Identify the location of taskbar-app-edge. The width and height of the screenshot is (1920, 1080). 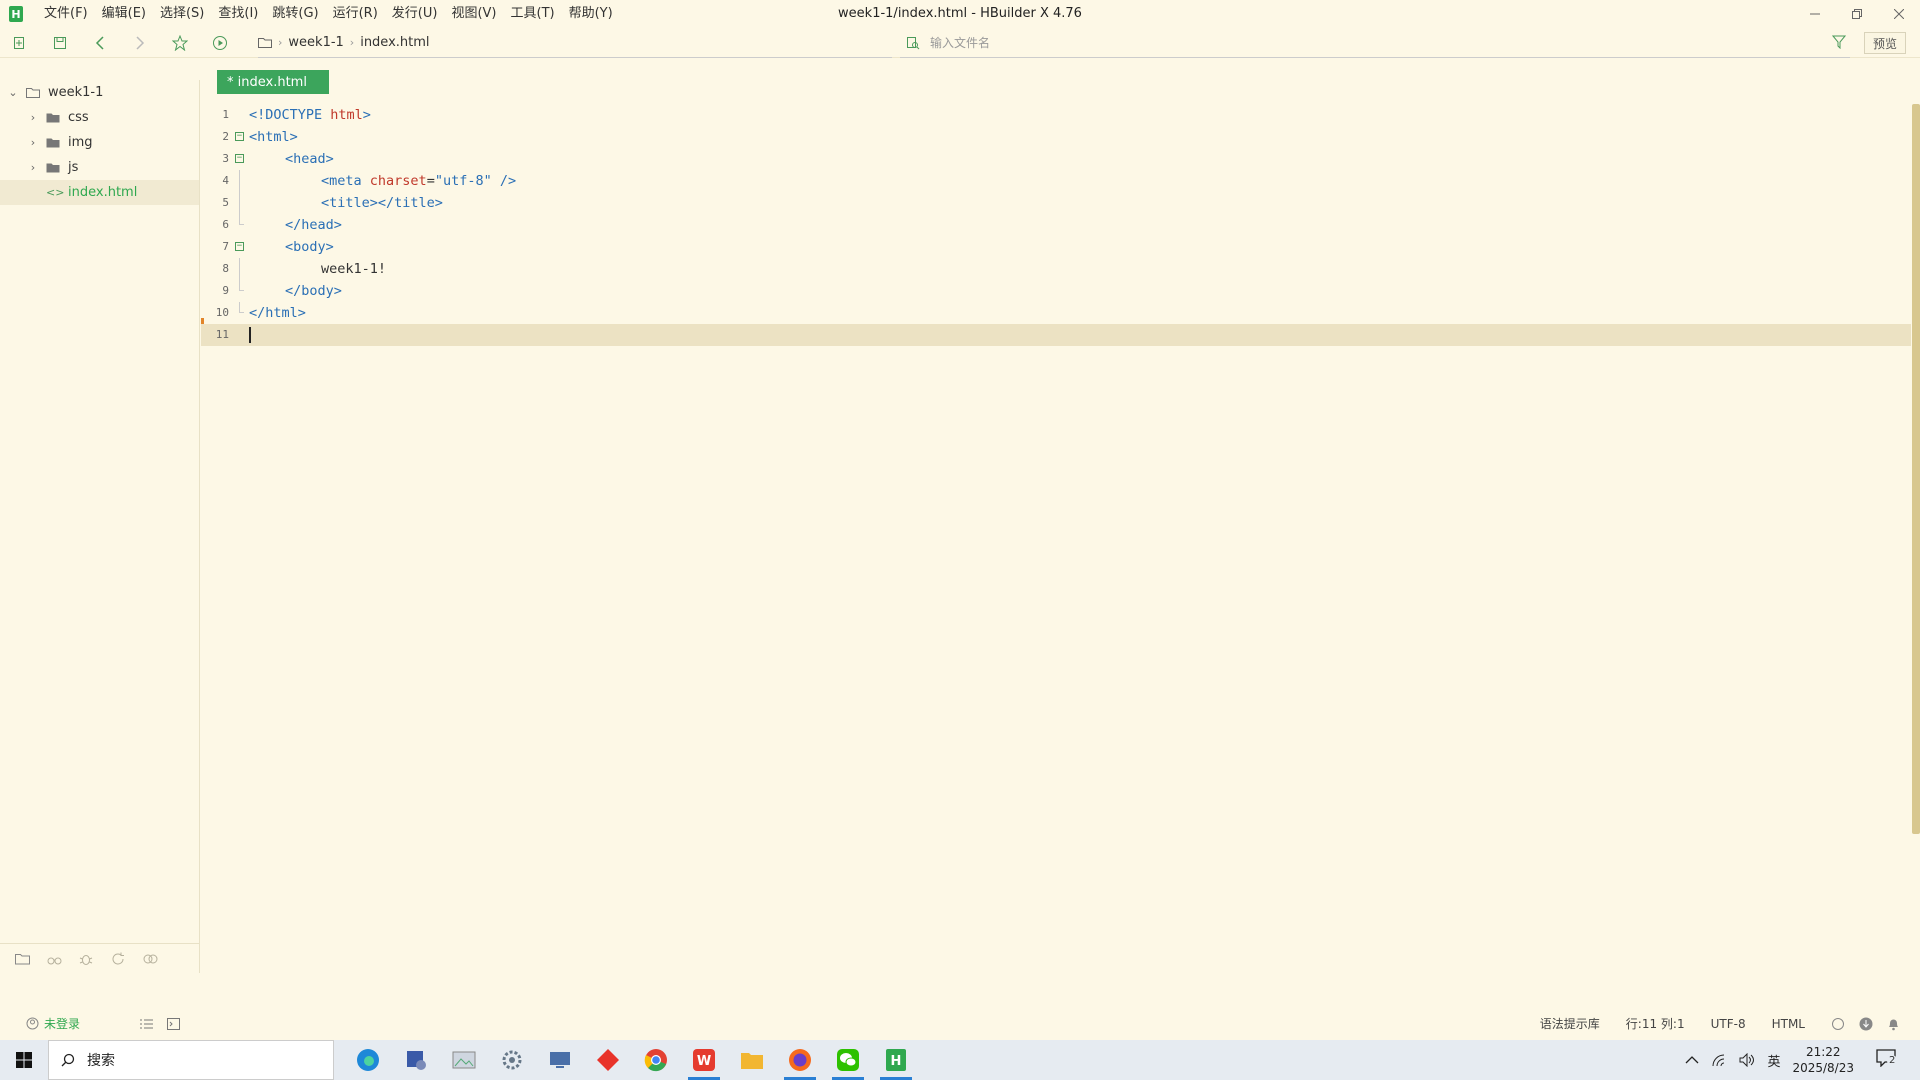
(368, 1060).